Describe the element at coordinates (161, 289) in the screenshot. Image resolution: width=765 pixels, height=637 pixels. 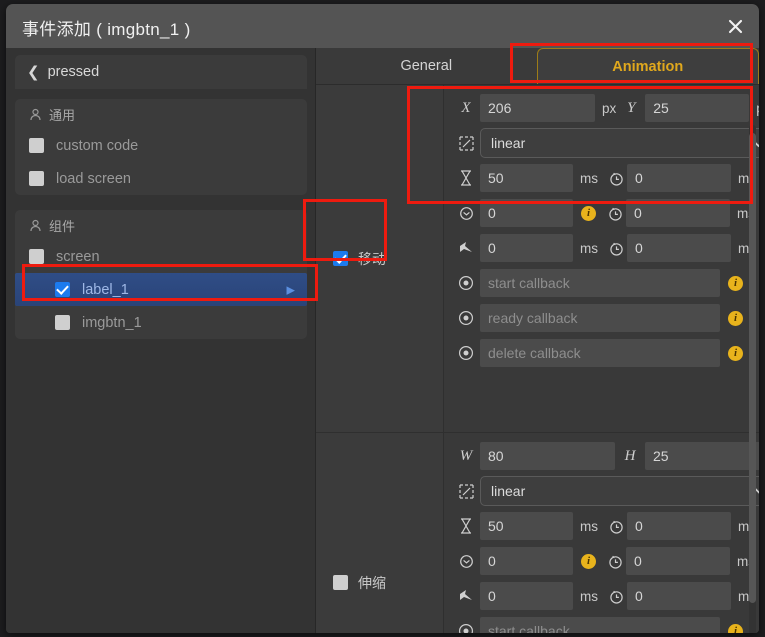
I see `sidebar-item-label-1: label_1 ▶` at that location.